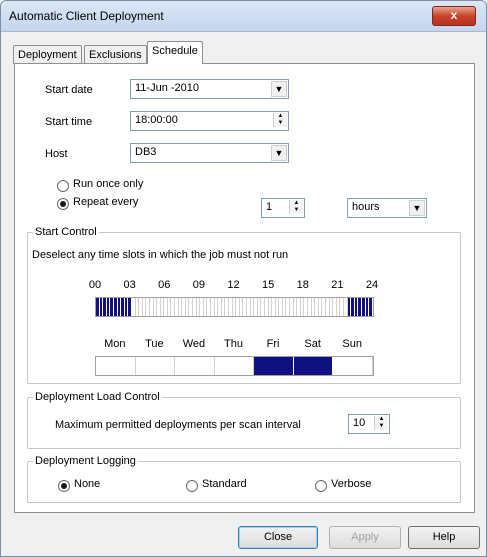 The image size is (487, 557). What do you see at coordinates (194, 344) in the screenshot?
I see `day-tick-label: Wed` at bounding box center [194, 344].